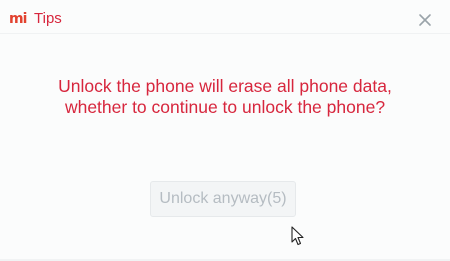 The width and height of the screenshot is (450, 261). What do you see at coordinates (18, 19) in the screenshot?
I see `mi-logo: mi` at bounding box center [18, 19].